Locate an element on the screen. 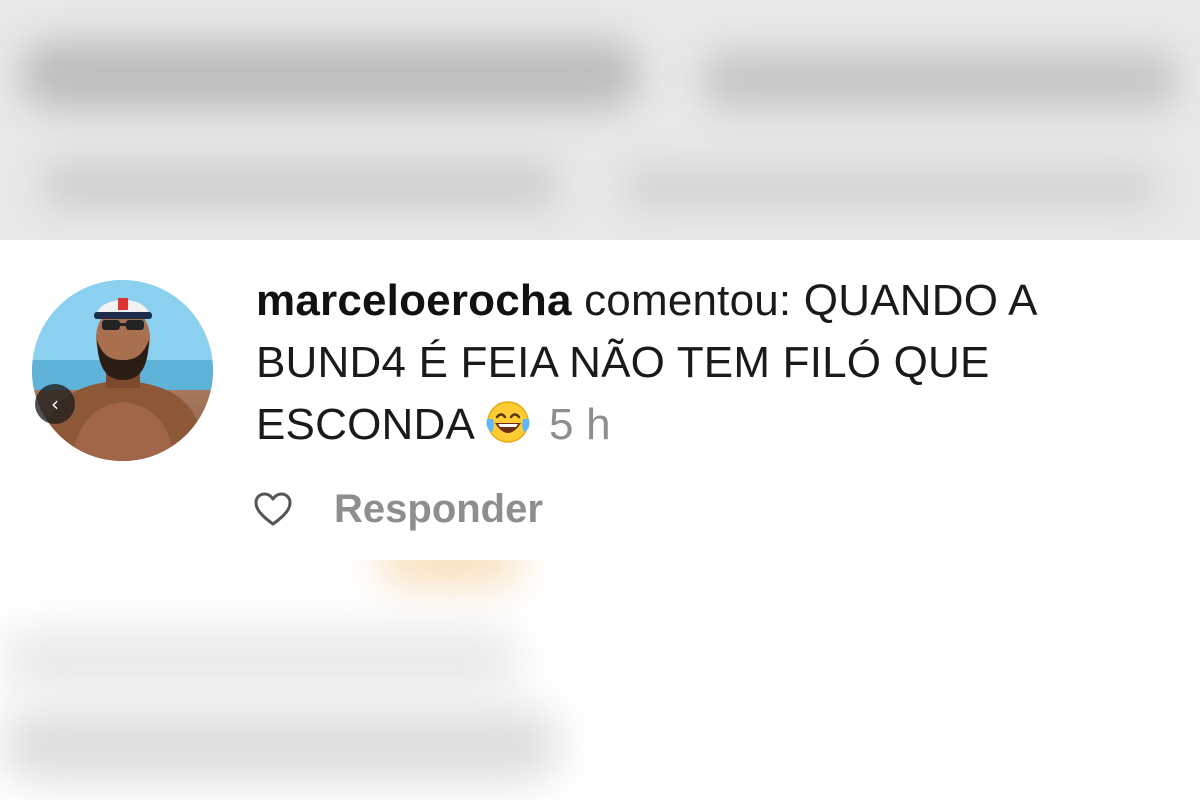 The image size is (1200, 800). like-button is located at coordinates (273, 509).